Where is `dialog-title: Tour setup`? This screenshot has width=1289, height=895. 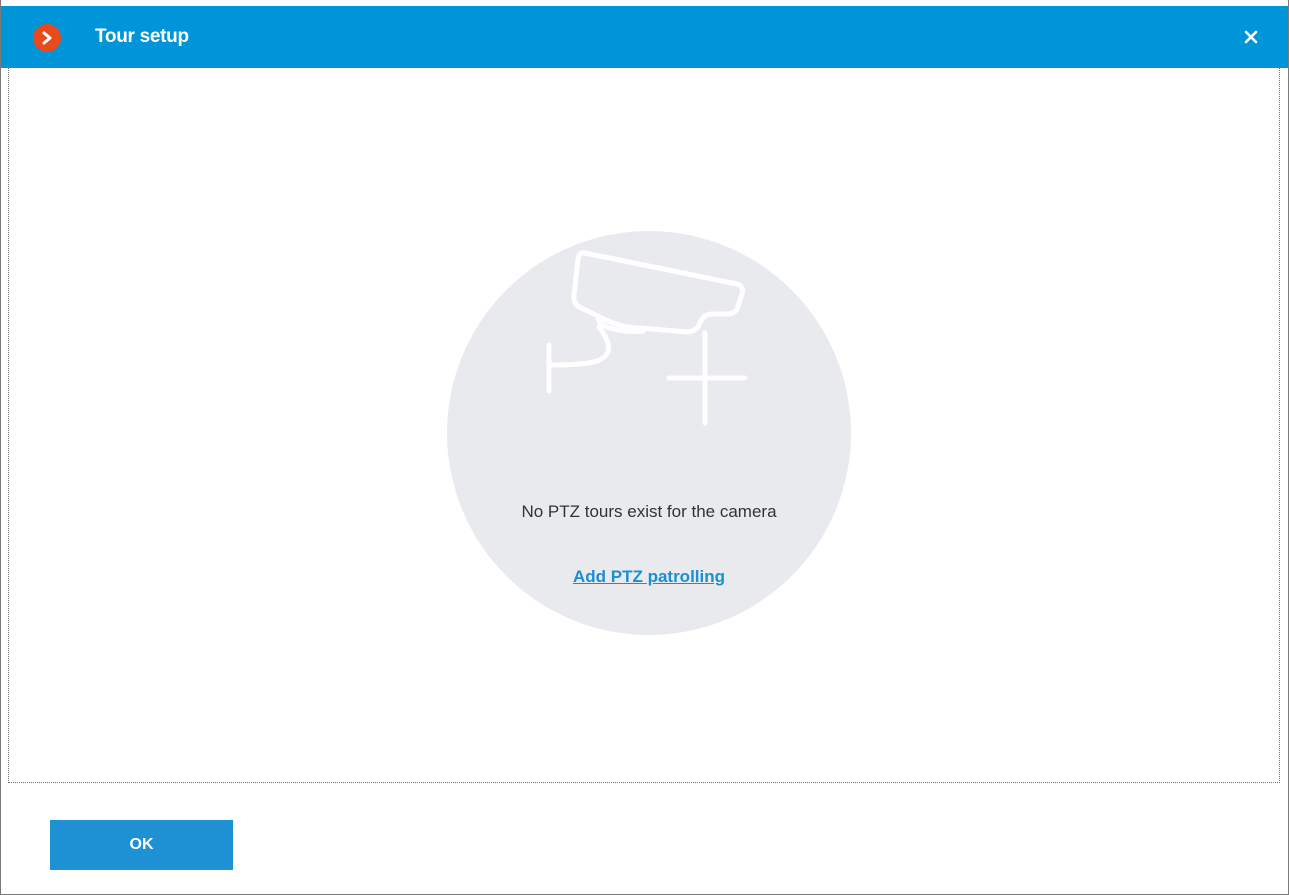 dialog-title: Tour setup is located at coordinates (142, 36).